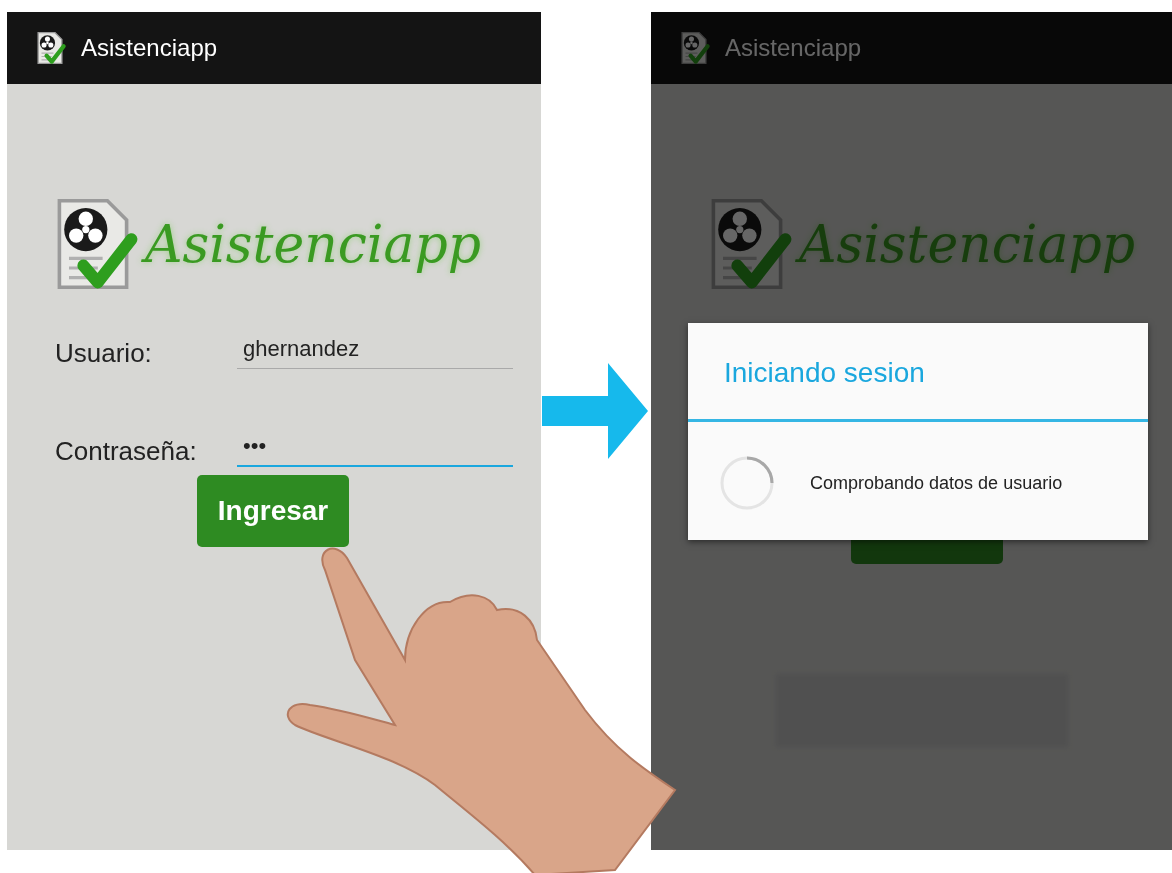 The image size is (1172, 873). What do you see at coordinates (747, 483) in the screenshot?
I see `spinner-icon` at bounding box center [747, 483].